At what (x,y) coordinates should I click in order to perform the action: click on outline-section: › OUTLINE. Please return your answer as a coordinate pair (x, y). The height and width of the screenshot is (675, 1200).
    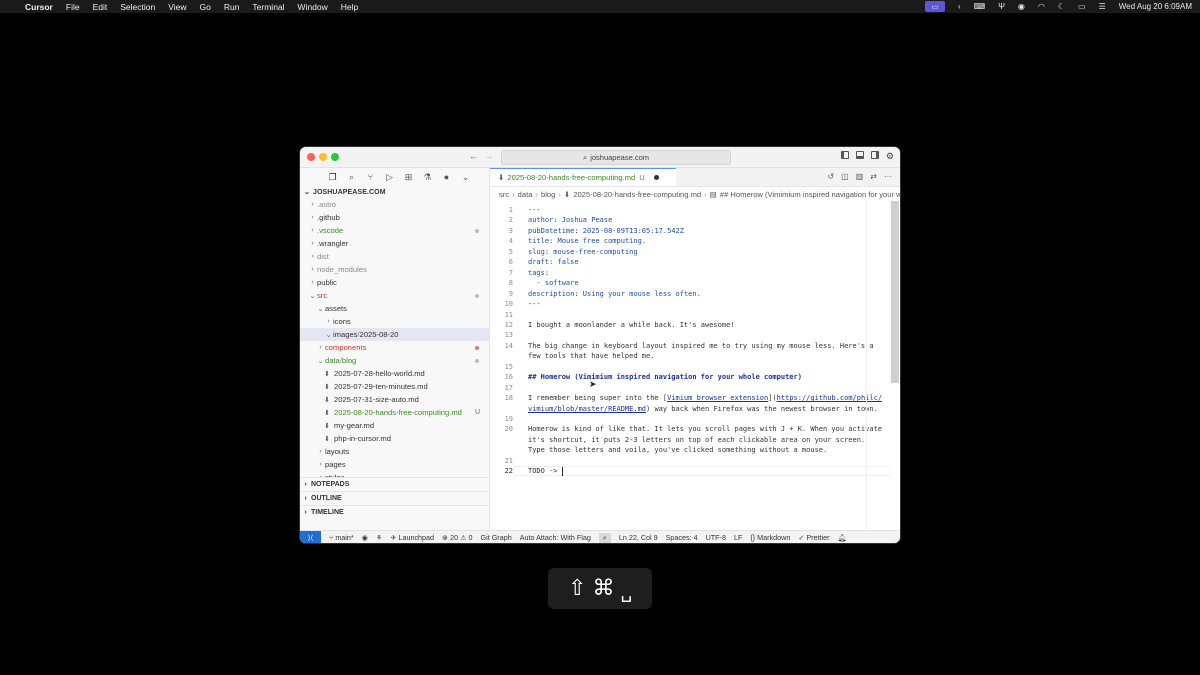
    Looking at the image, I should click on (394, 498).